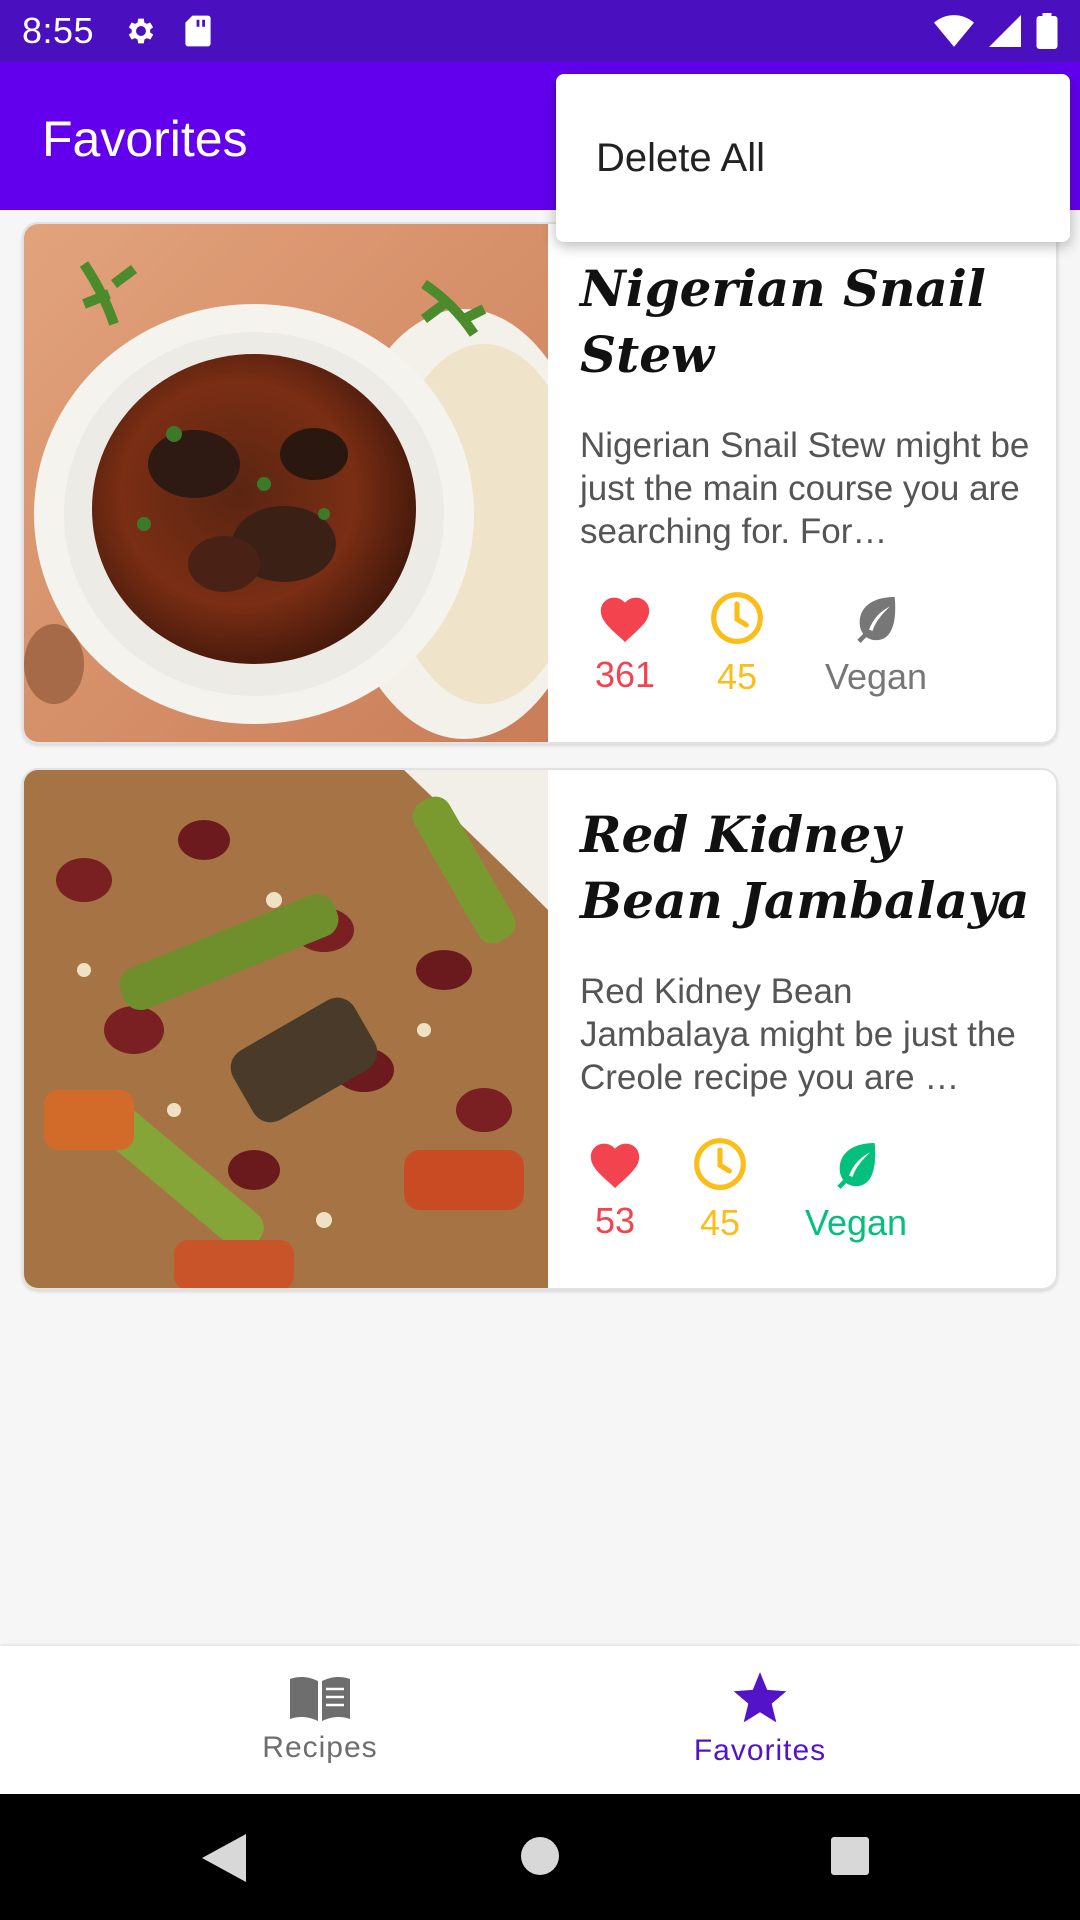  Describe the element at coordinates (168, 31) in the screenshot. I see `status-left-icons` at that location.